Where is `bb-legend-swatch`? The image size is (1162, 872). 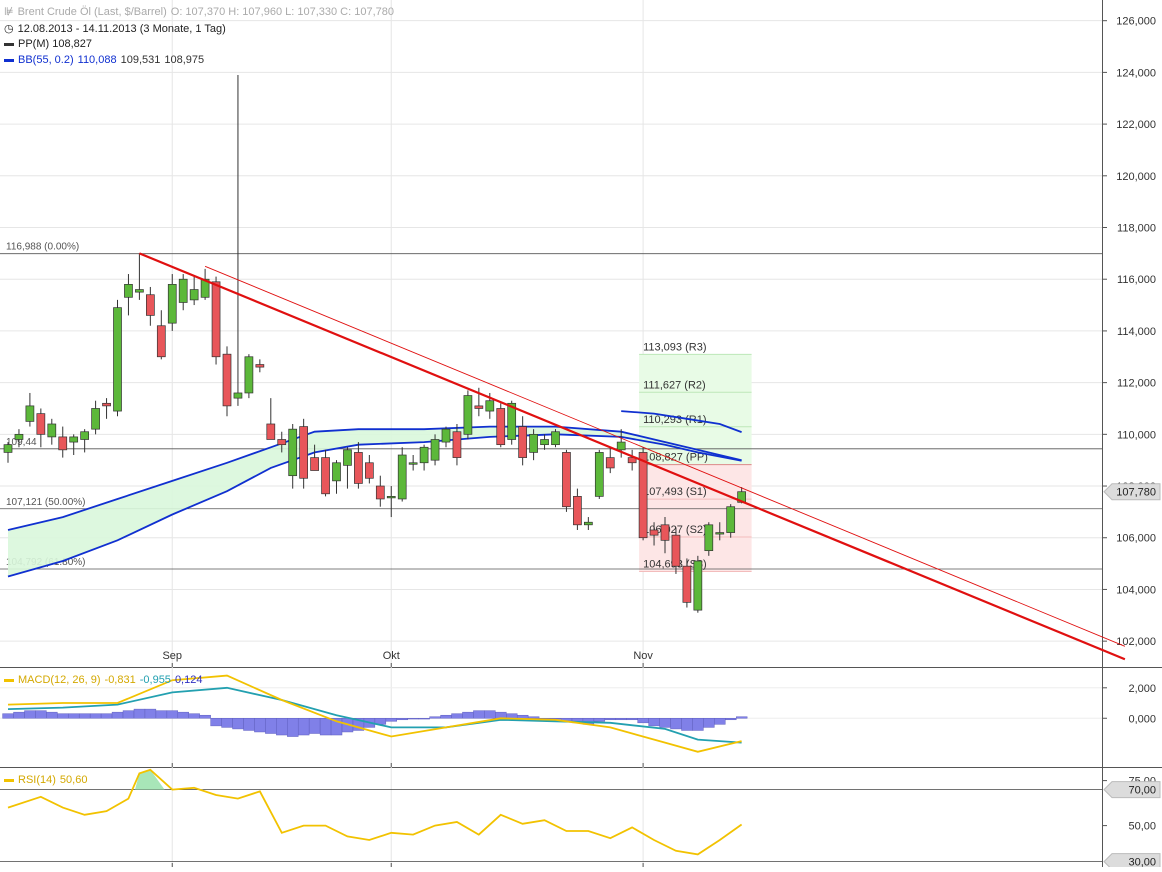 bb-legend-swatch is located at coordinates (9, 60).